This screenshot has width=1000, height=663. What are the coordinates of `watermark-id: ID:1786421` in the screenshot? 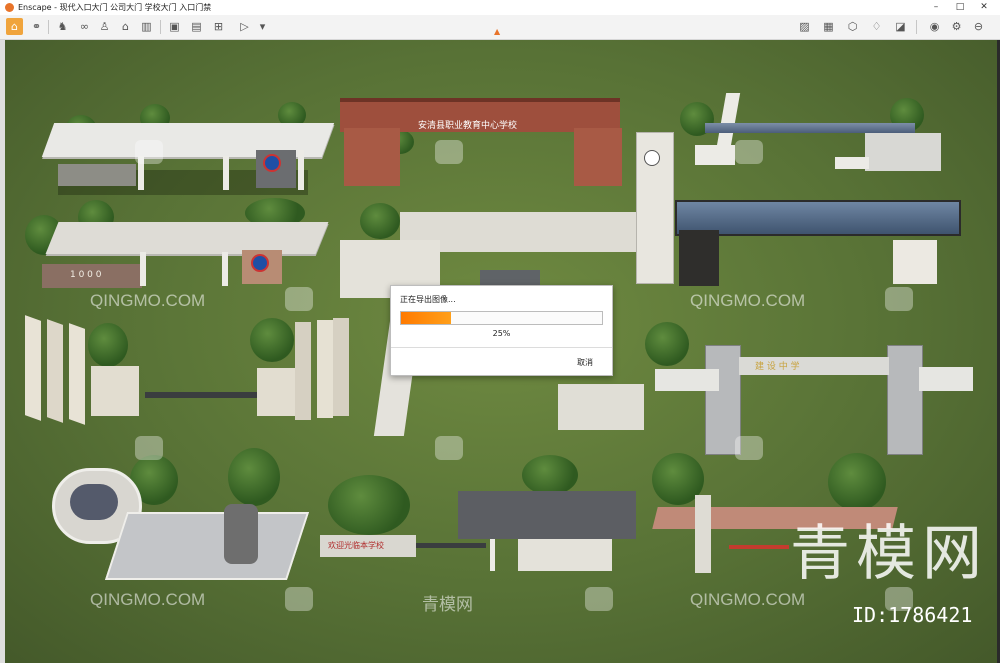 It's located at (912, 615).